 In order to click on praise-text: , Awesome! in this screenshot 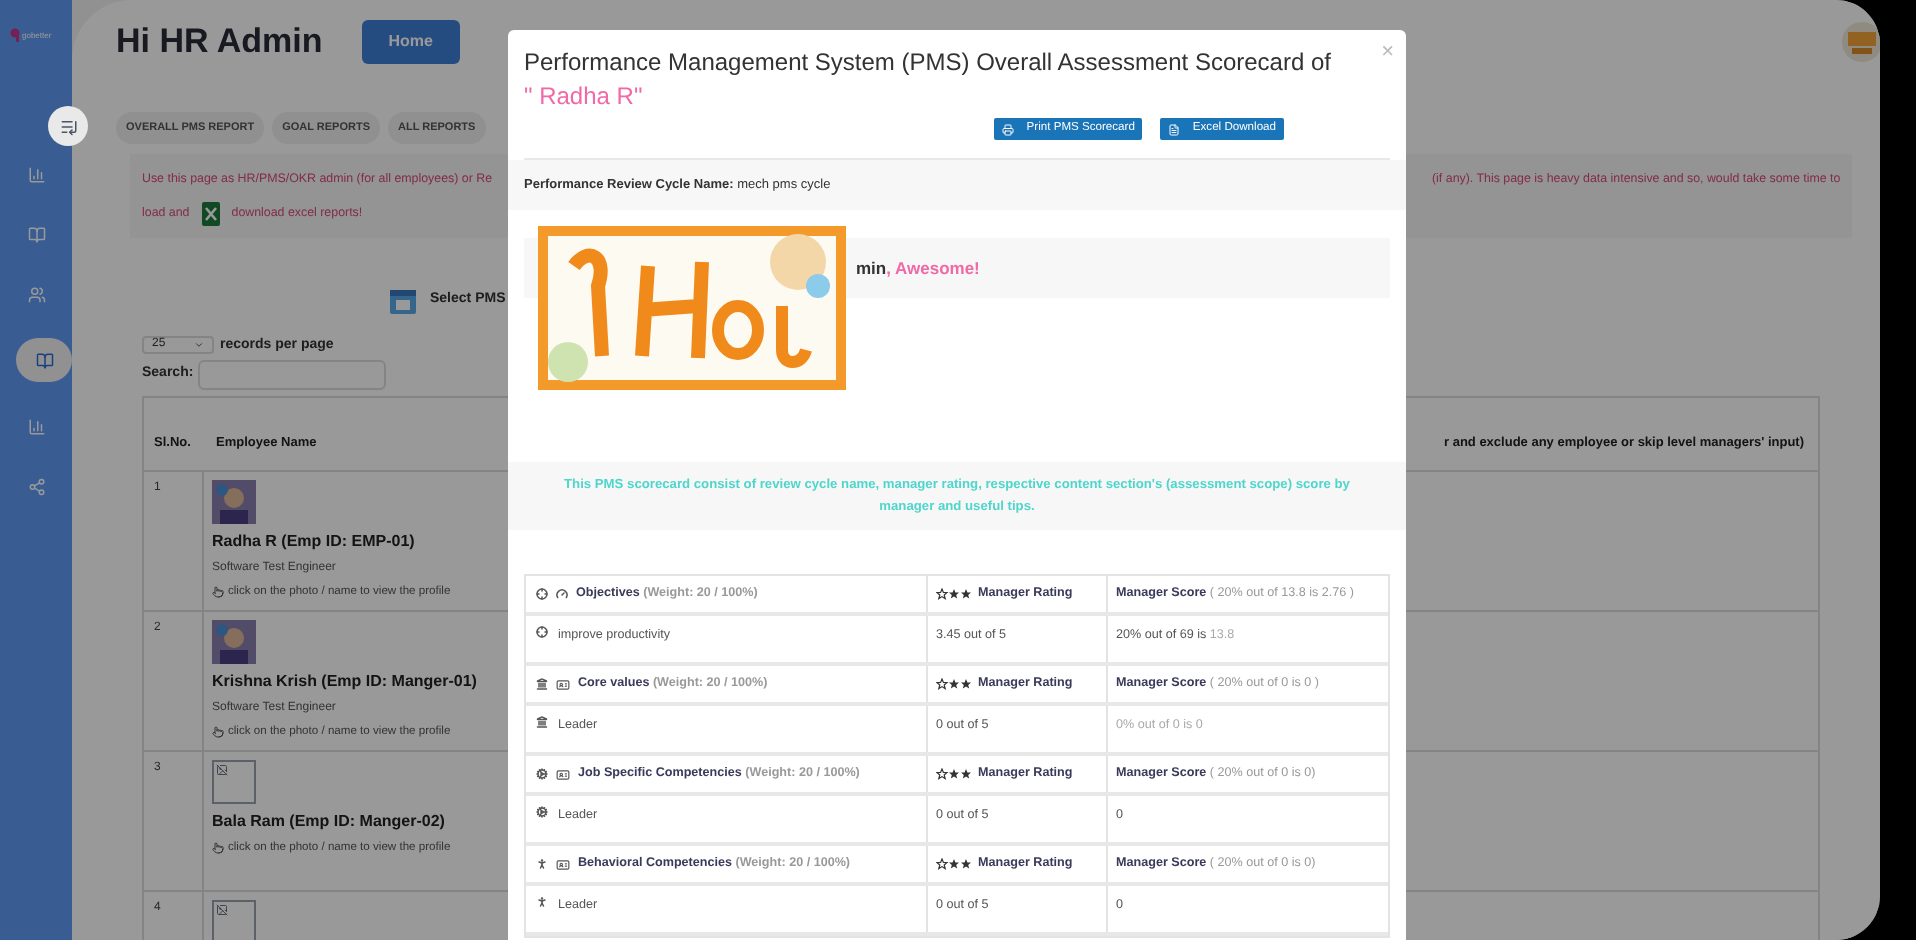, I will do `click(933, 268)`.